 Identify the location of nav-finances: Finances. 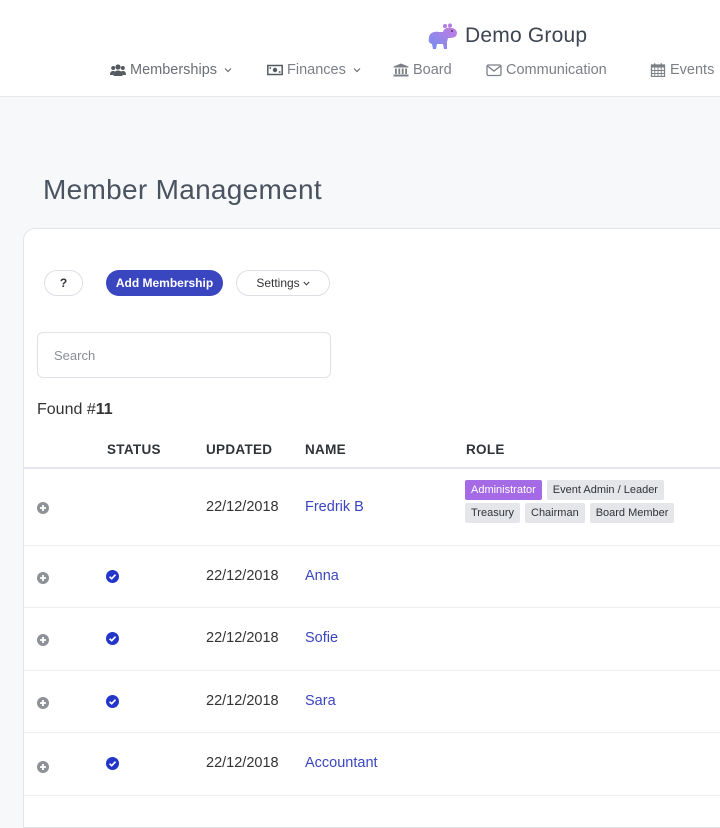
(314, 70).